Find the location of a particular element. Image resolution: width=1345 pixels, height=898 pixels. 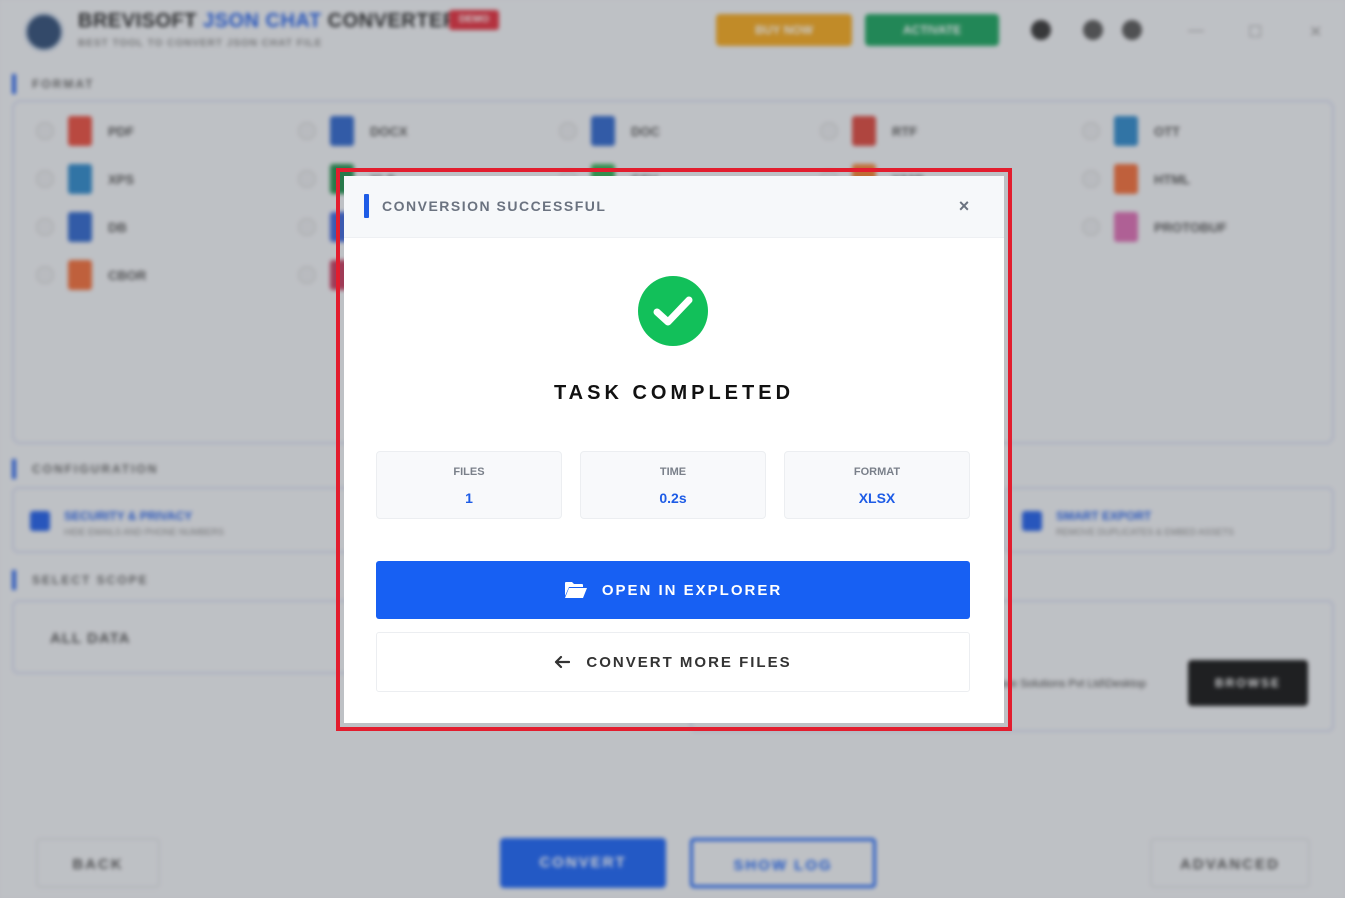

open-in-explorer-button: OPEN IN EXPLORER is located at coordinates (673, 590).